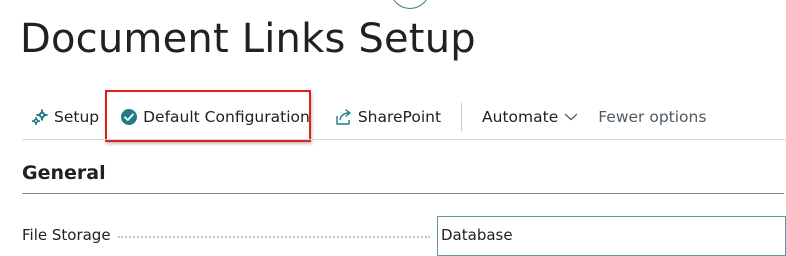 The height and width of the screenshot is (256, 786). What do you see at coordinates (248, 39) in the screenshot?
I see `page-title: Document Links Setup` at bounding box center [248, 39].